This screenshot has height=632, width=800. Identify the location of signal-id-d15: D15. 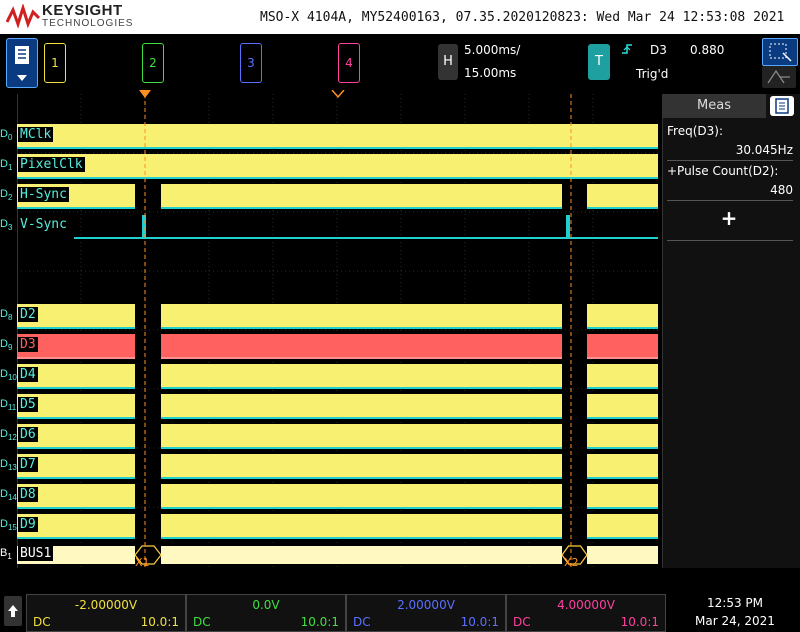
(8, 525).